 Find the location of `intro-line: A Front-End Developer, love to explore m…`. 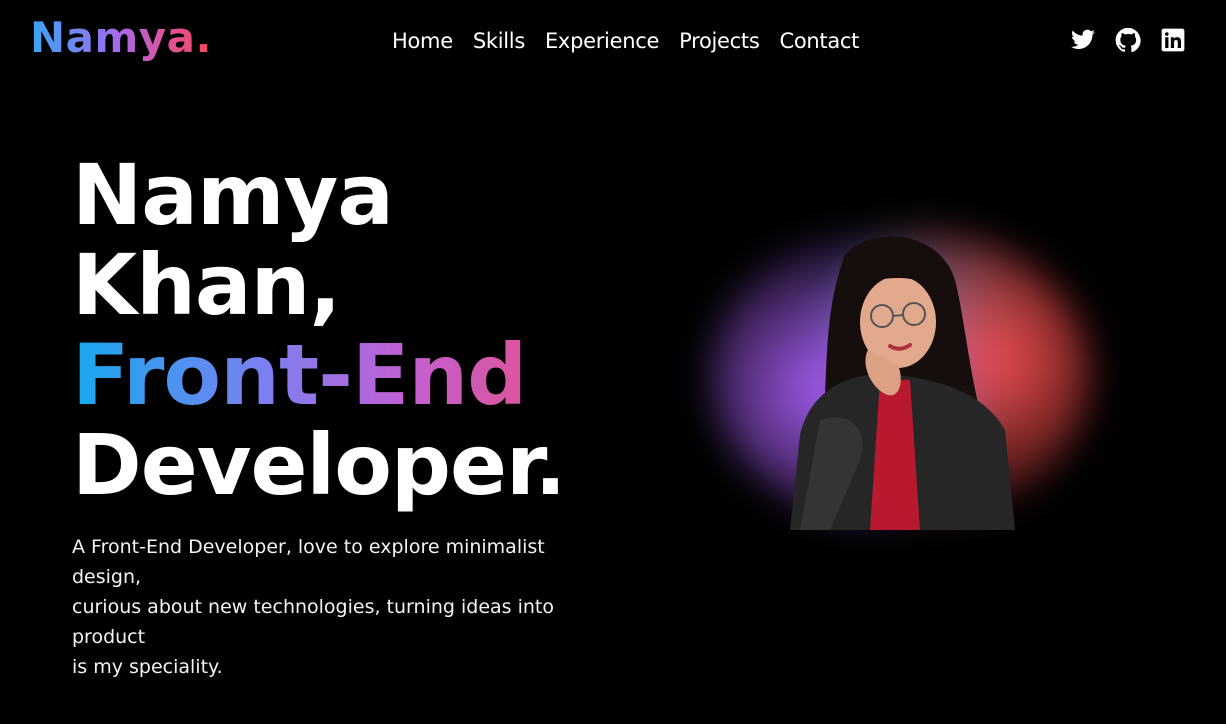

intro-line: A Front-End Developer, love to explore m… is located at coordinates (308, 547).